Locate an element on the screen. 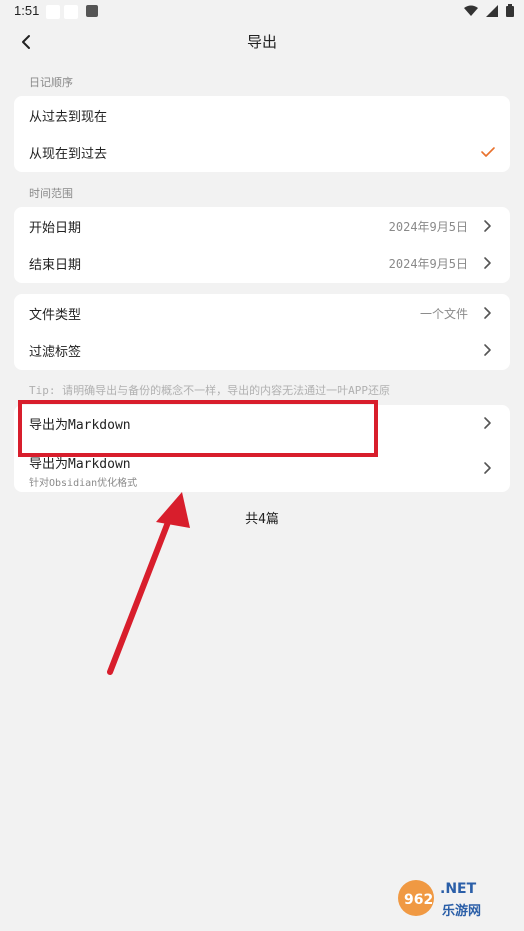 The width and height of the screenshot is (524, 931). svg-text: .NET is located at coordinates (458, 889).